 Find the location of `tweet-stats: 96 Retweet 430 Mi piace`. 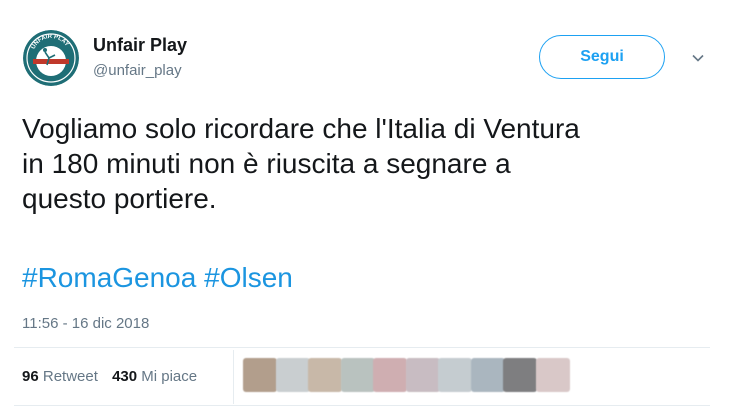

tweet-stats: 96 Retweet 430 Mi piace is located at coordinates (114, 376).